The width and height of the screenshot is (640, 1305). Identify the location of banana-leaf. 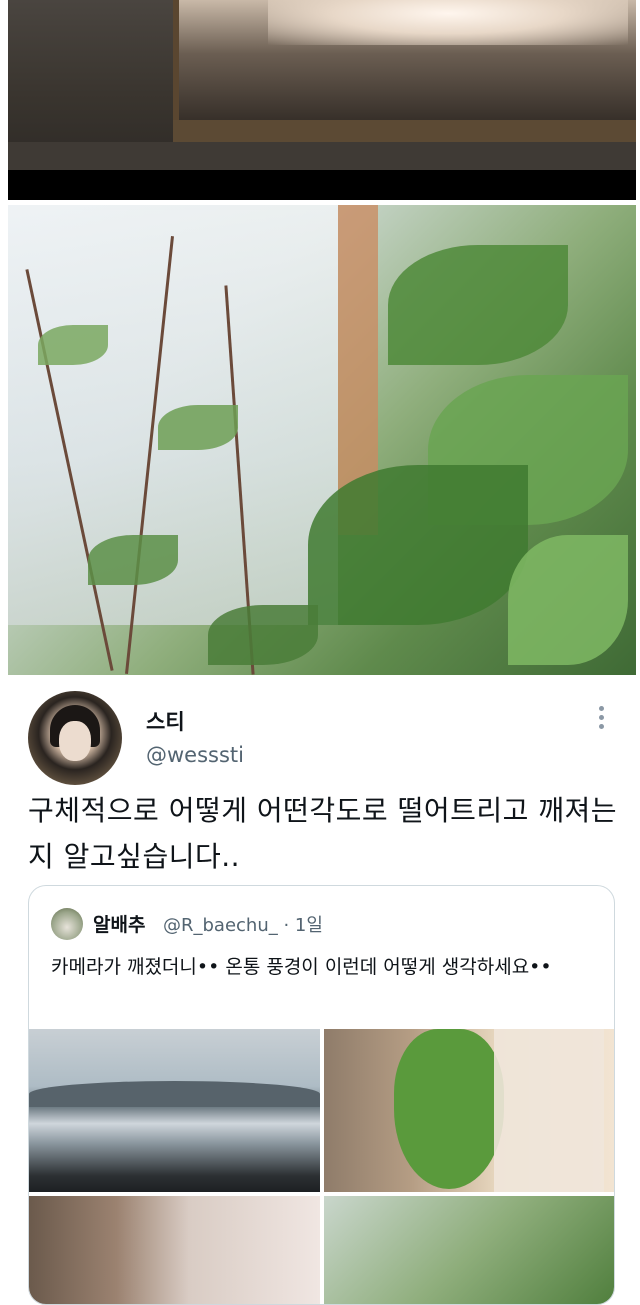
(449, 1109).